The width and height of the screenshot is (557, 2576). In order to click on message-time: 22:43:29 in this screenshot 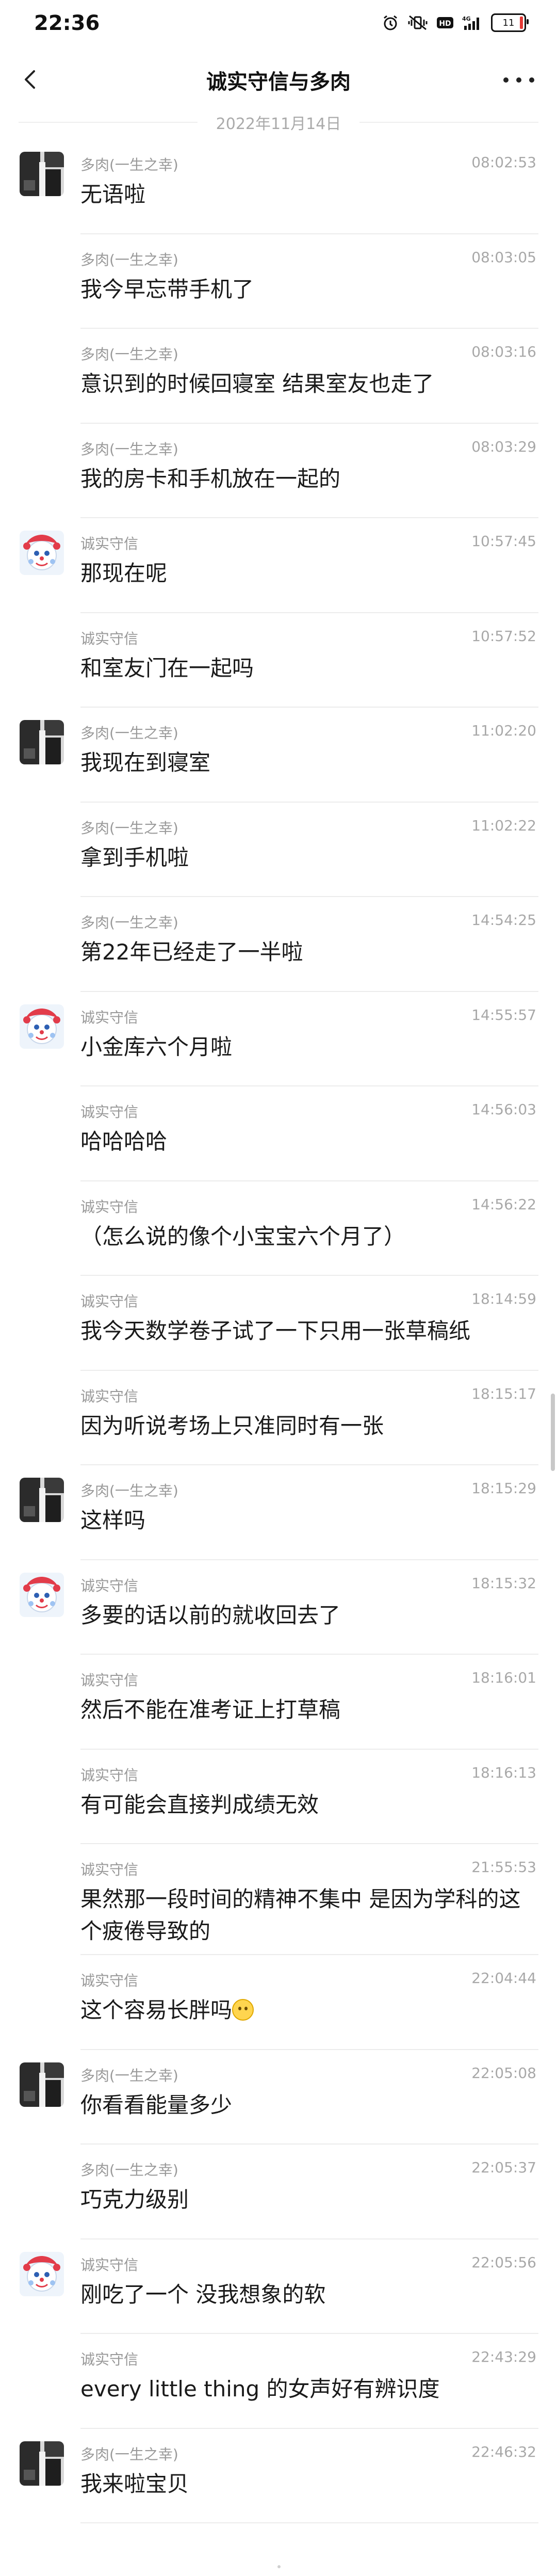, I will do `click(503, 2356)`.